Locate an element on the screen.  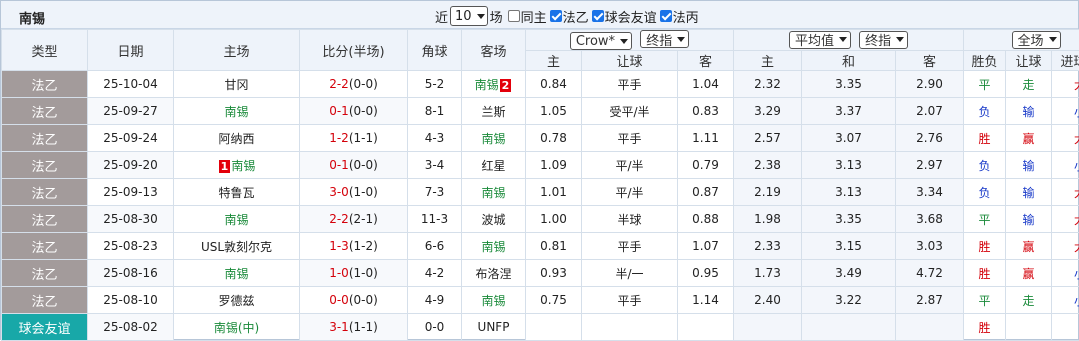
corners-cell: 6-6 is located at coordinates (435, 246).